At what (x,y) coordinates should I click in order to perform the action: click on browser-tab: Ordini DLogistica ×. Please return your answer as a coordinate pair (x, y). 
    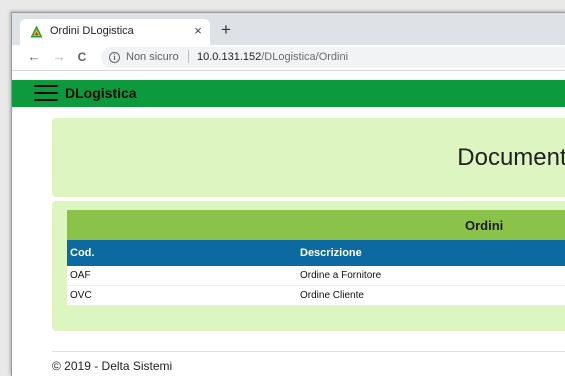
    Looking at the image, I should click on (115, 32).